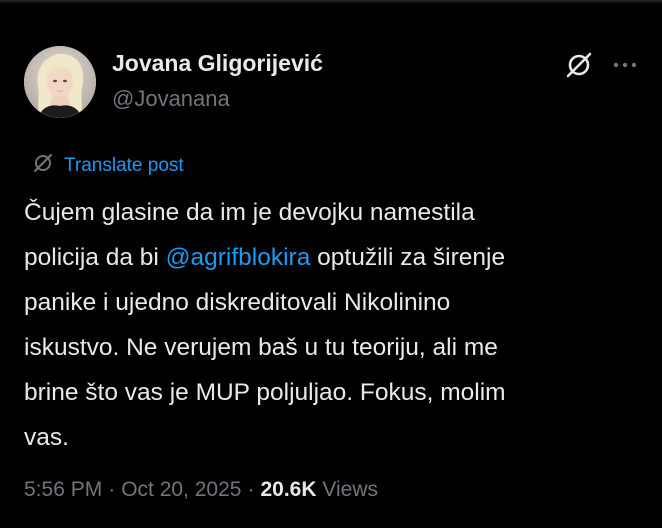 This screenshot has width=662, height=528. I want to click on grok-icon, so click(579, 65).